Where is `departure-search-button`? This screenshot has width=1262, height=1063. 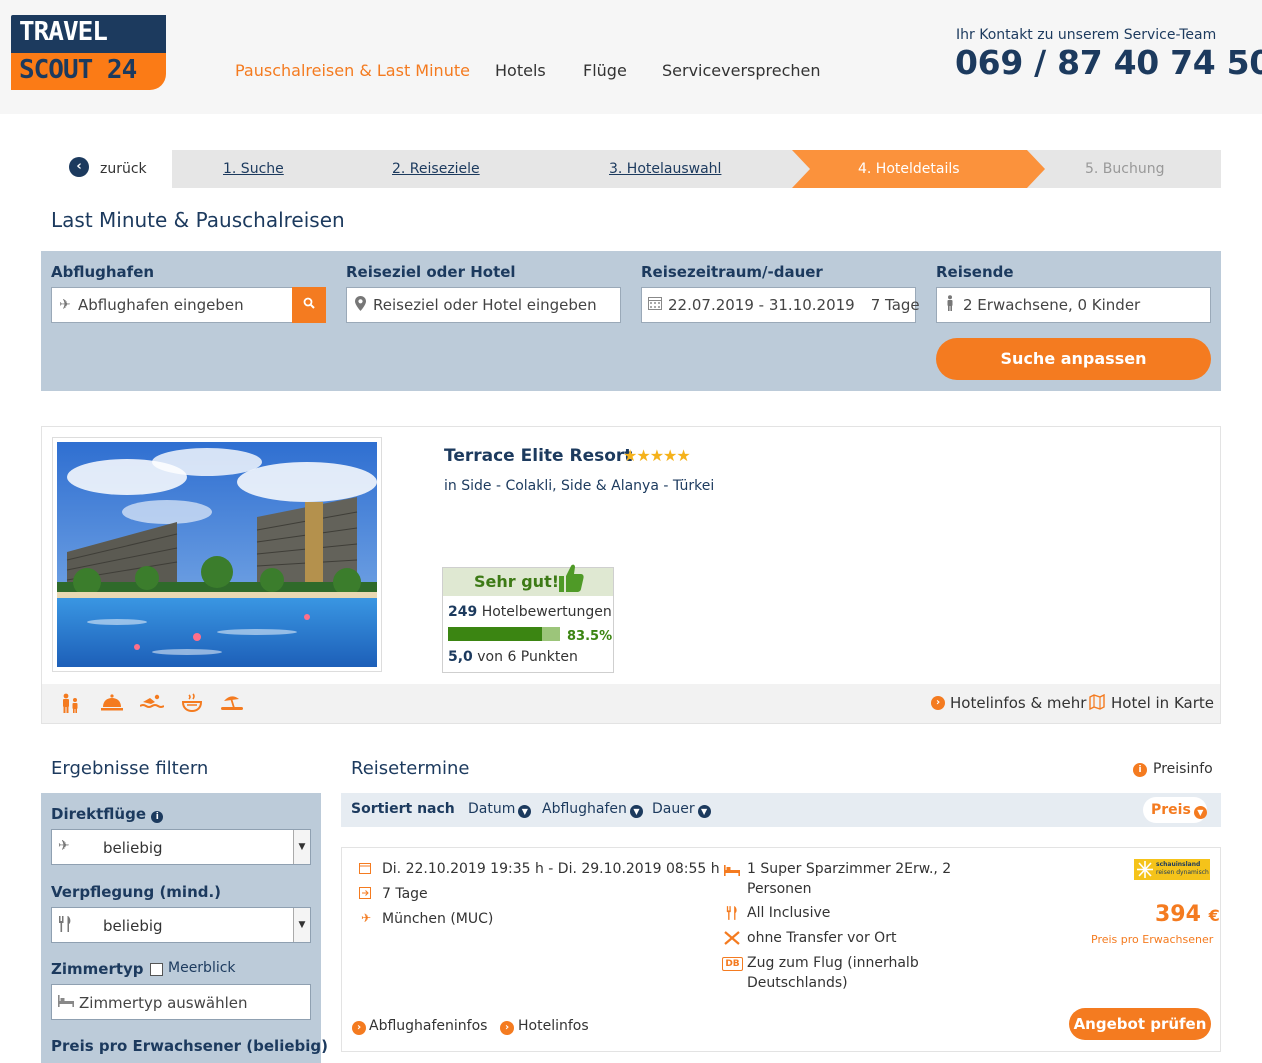
departure-search-button is located at coordinates (309, 305).